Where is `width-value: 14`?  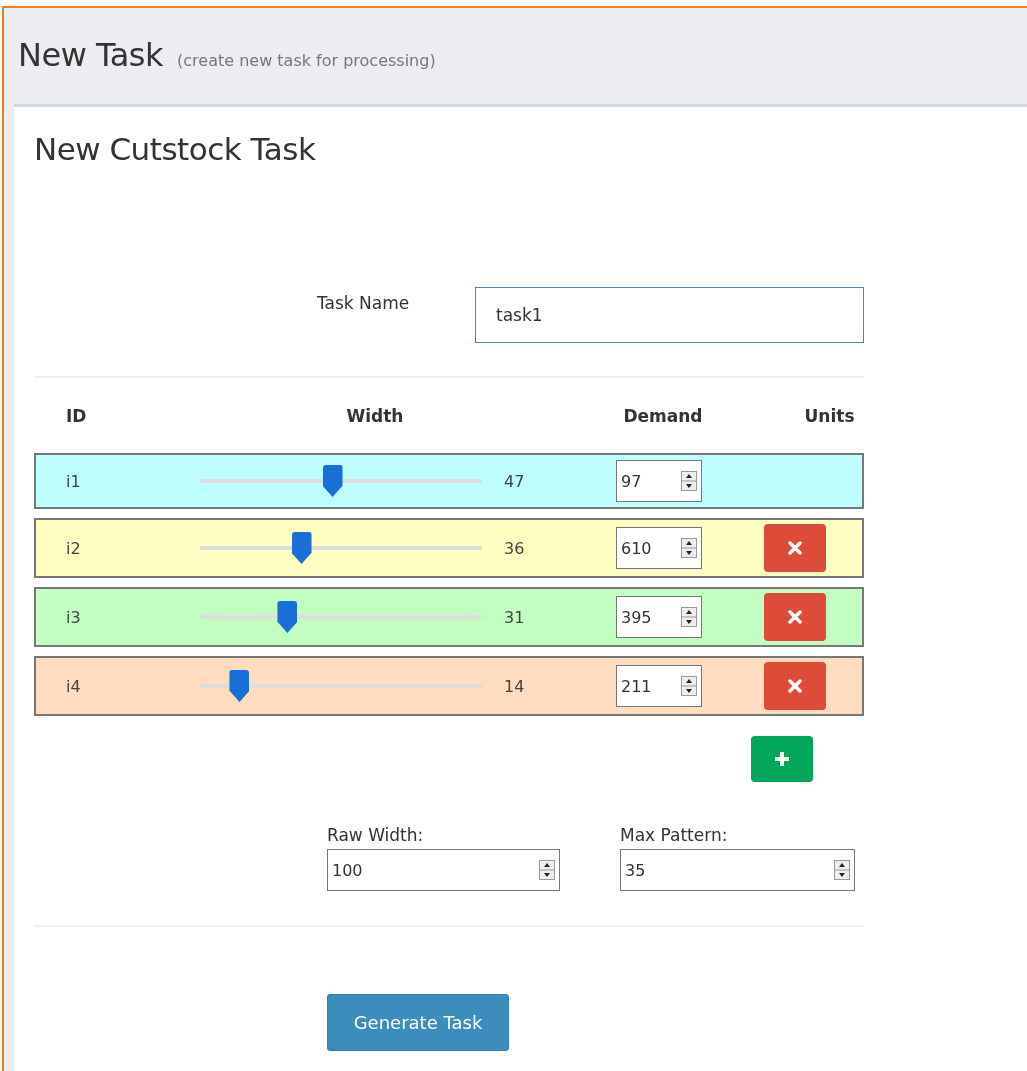
width-value: 14 is located at coordinates (515, 686).